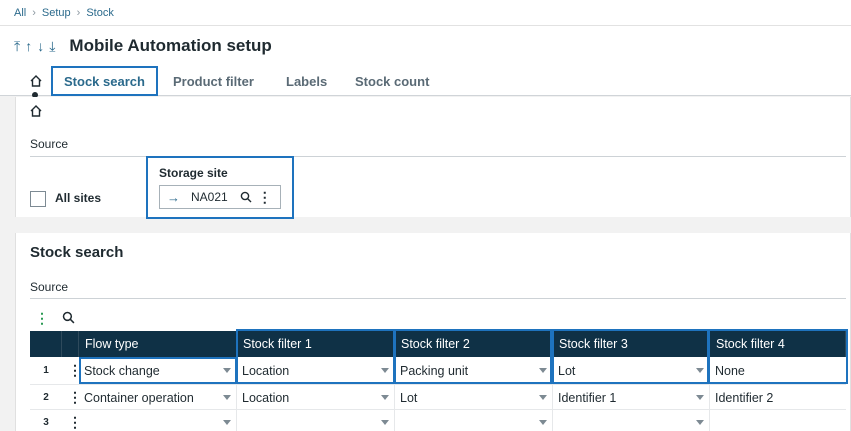 The image size is (851, 431). I want to click on last-record-icon: ⤓, so click(52, 46).